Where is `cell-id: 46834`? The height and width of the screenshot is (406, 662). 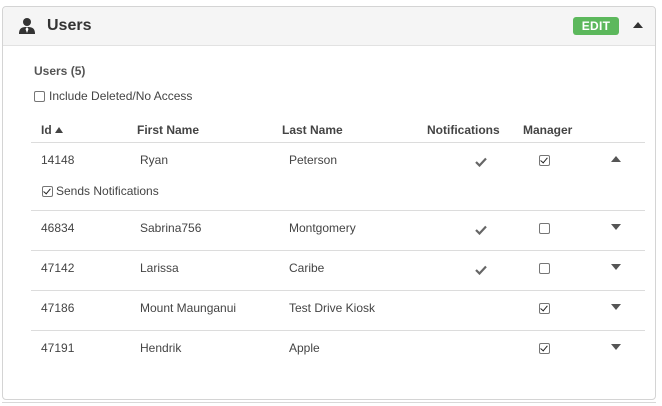 cell-id: 46834 is located at coordinates (58, 228).